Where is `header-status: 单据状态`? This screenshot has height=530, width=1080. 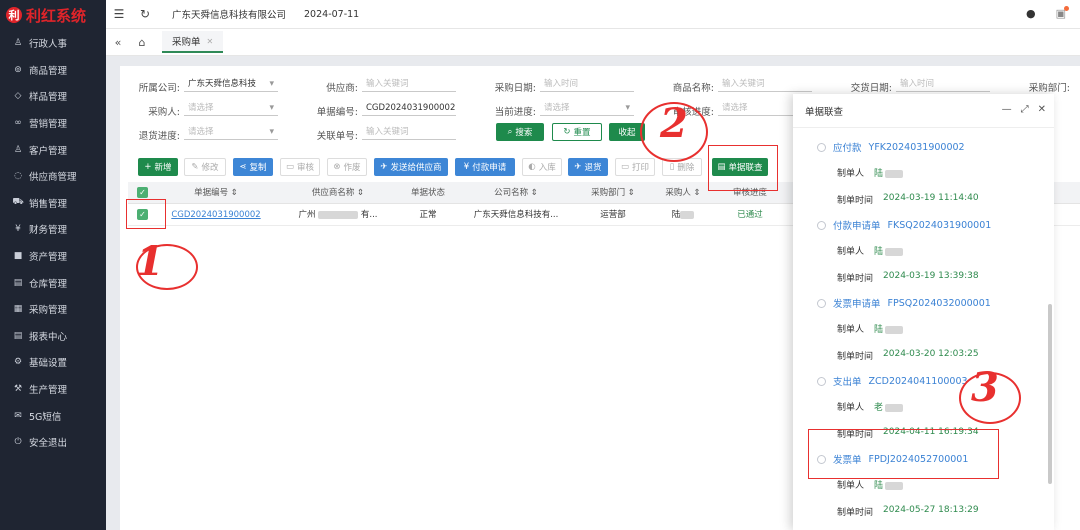
header-status: 单据状态 is located at coordinates (427, 193).